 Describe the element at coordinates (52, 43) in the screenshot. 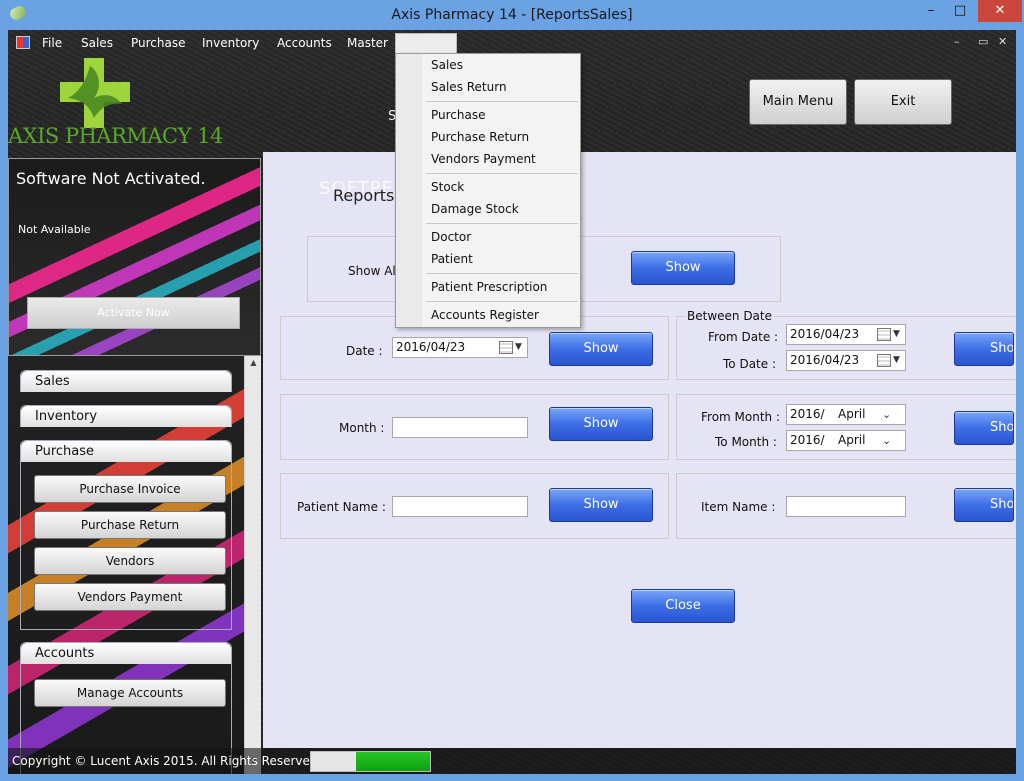

I see `menu-file: File` at that location.